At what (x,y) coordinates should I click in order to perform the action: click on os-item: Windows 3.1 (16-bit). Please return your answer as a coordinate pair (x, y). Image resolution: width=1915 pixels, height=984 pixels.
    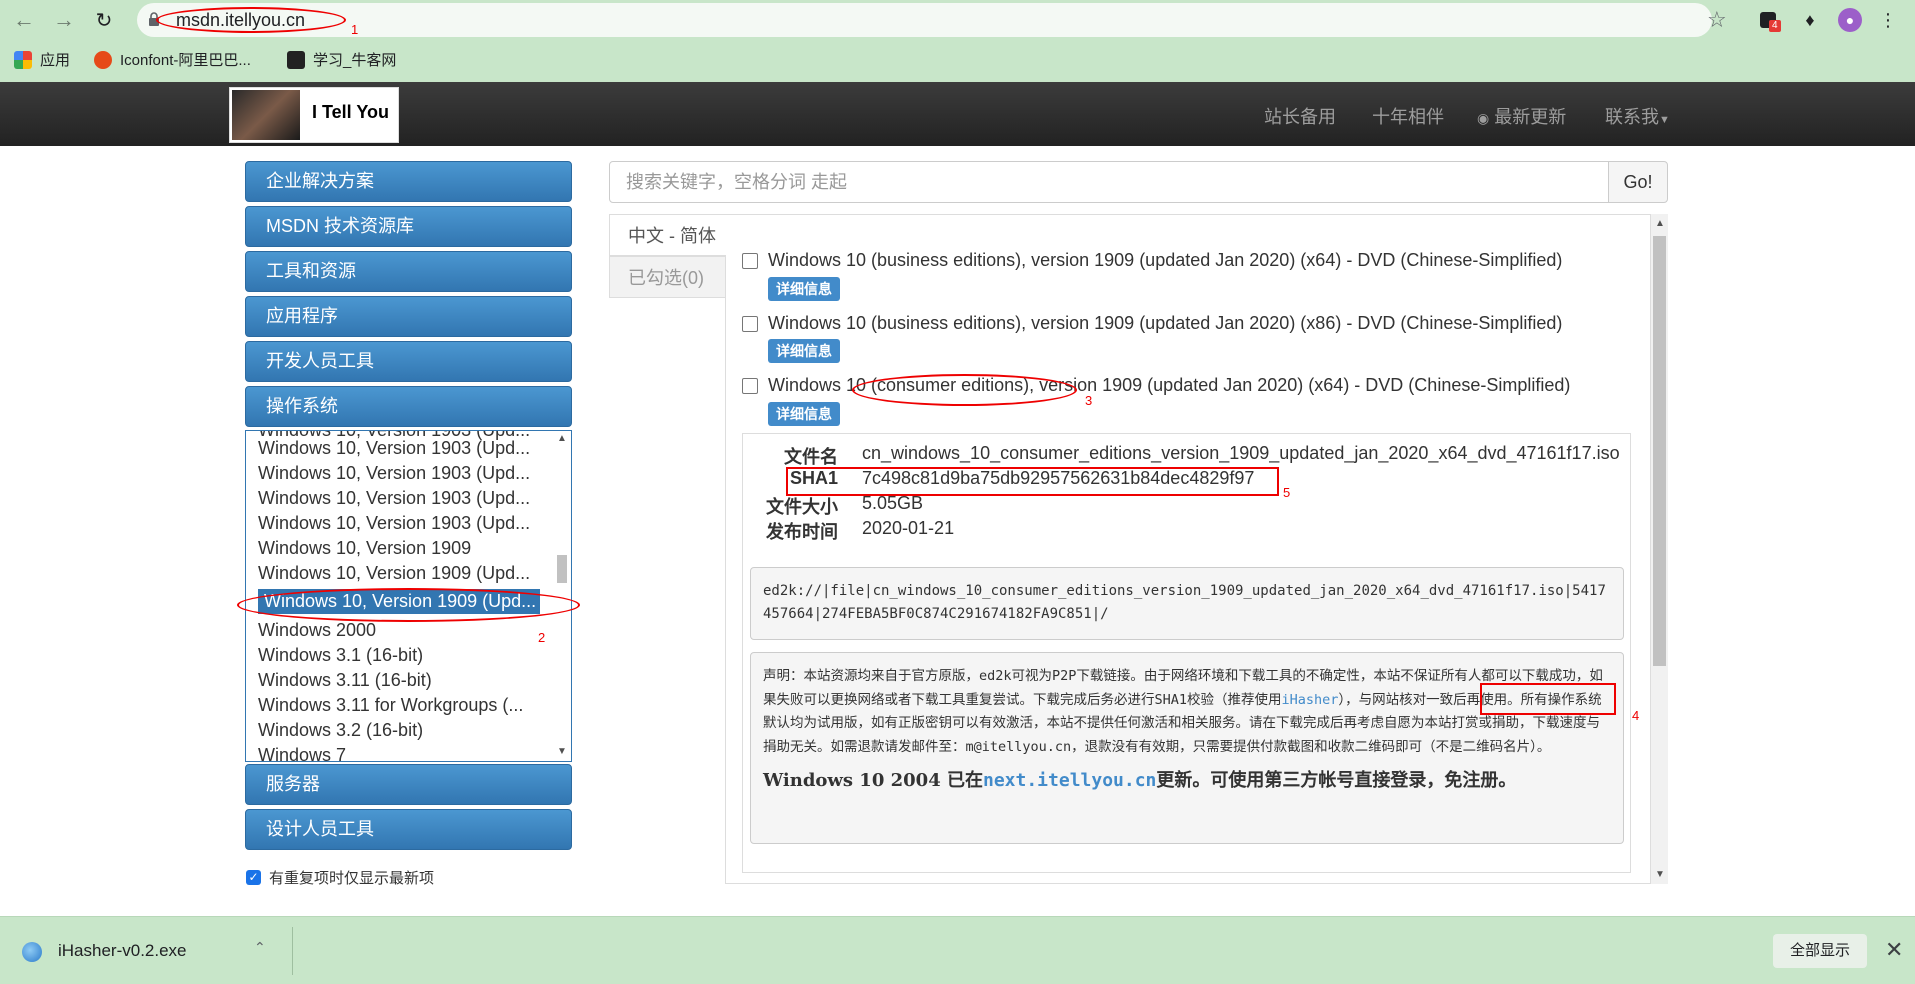
    Looking at the image, I should click on (403, 655).